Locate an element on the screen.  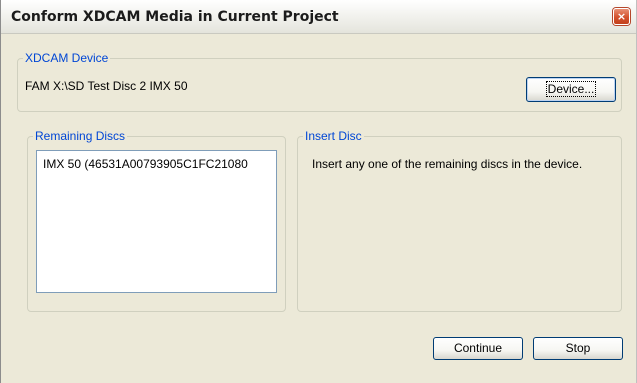
continue-button: Continue is located at coordinates (478, 348).